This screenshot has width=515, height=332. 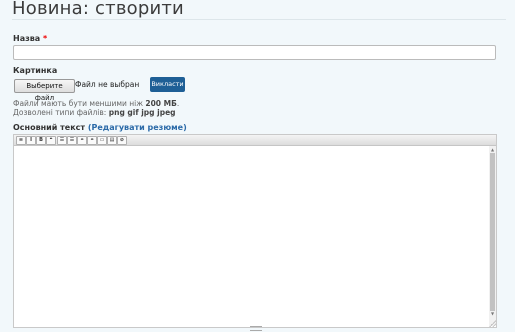 I want to click on help-size: Файли мають бути меншими ніж 200 МБ., so click(x=96, y=103).